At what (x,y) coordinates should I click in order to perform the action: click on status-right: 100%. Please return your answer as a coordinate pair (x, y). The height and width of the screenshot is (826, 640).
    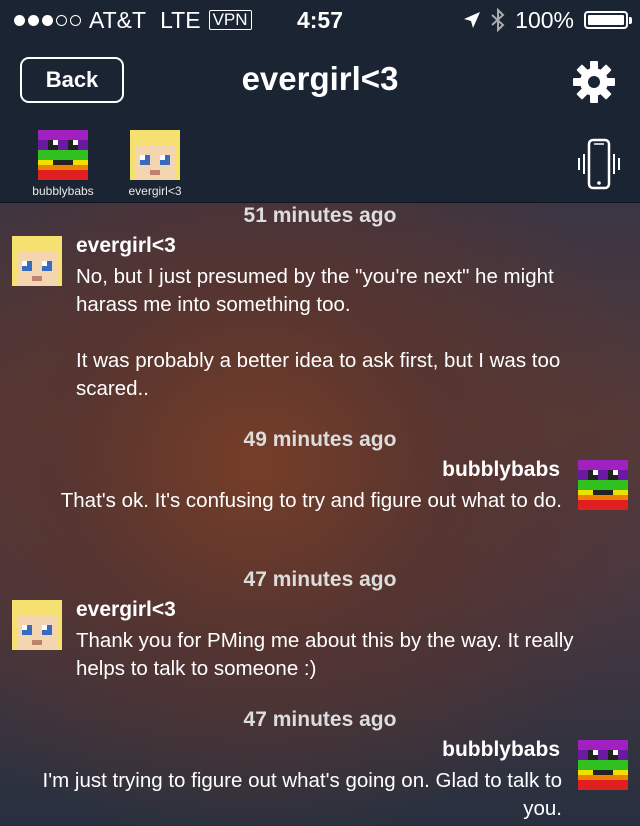
    Looking at the image, I should click on (547, 20).